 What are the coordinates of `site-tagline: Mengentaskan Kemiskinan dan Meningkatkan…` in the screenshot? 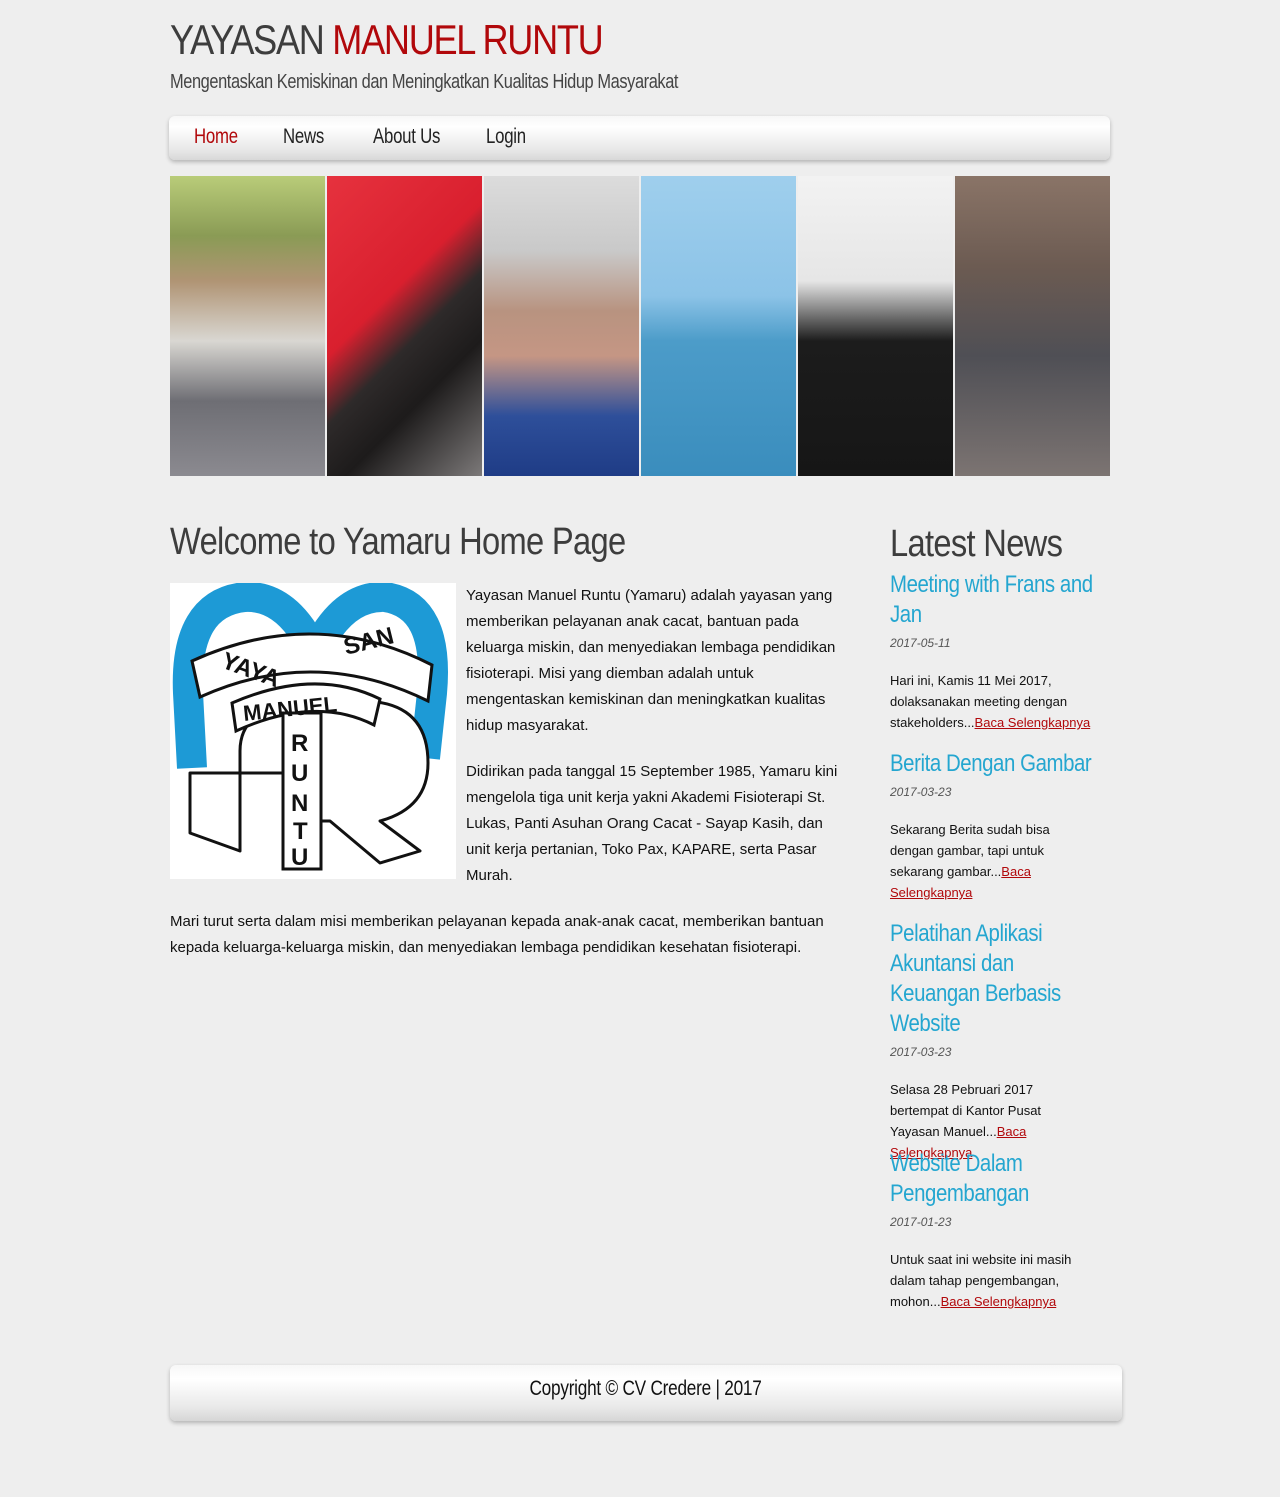 It's located at (424, 82).